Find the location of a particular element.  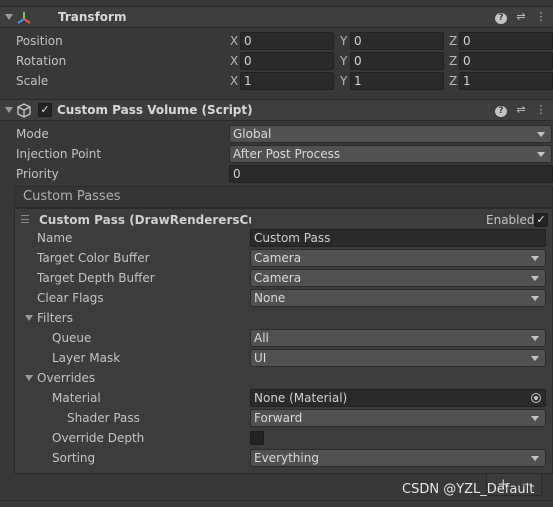

injection-point-value: After Post Process is located at coordinates (287, 154).